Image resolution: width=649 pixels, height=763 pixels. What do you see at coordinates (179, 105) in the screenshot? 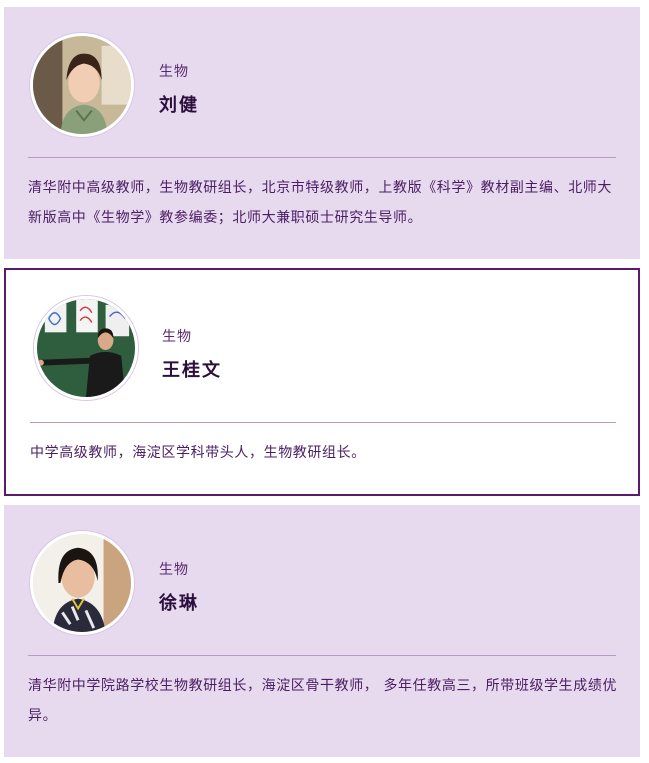
I see `teacher-name: 刘健` at bounding box center [179, 105].